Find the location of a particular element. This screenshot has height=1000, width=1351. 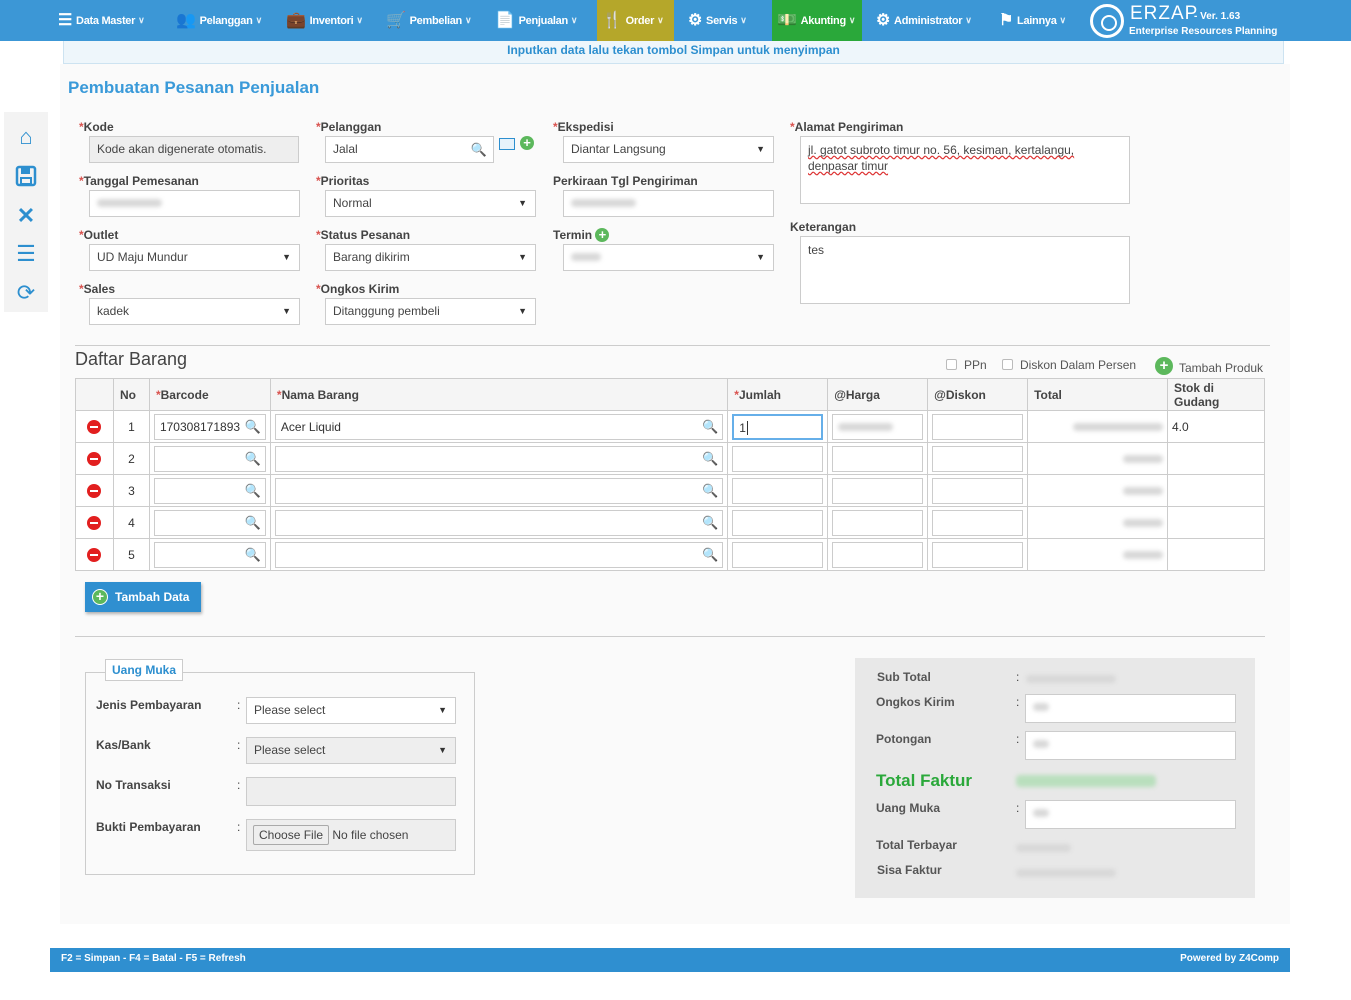

nav-data-master: ☰ Data Master ∨ is located at coordinates (101, 20).